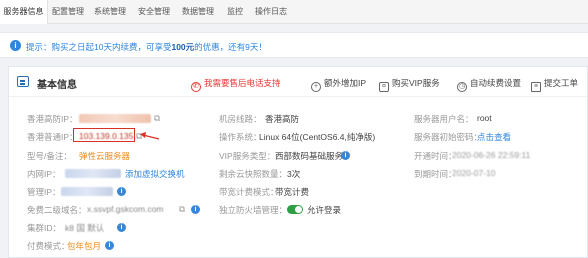  What do you see at coordinates (235, 12) in the screenshot?
I see `tab-monitor: 监控` at bounding box center [235, 12].